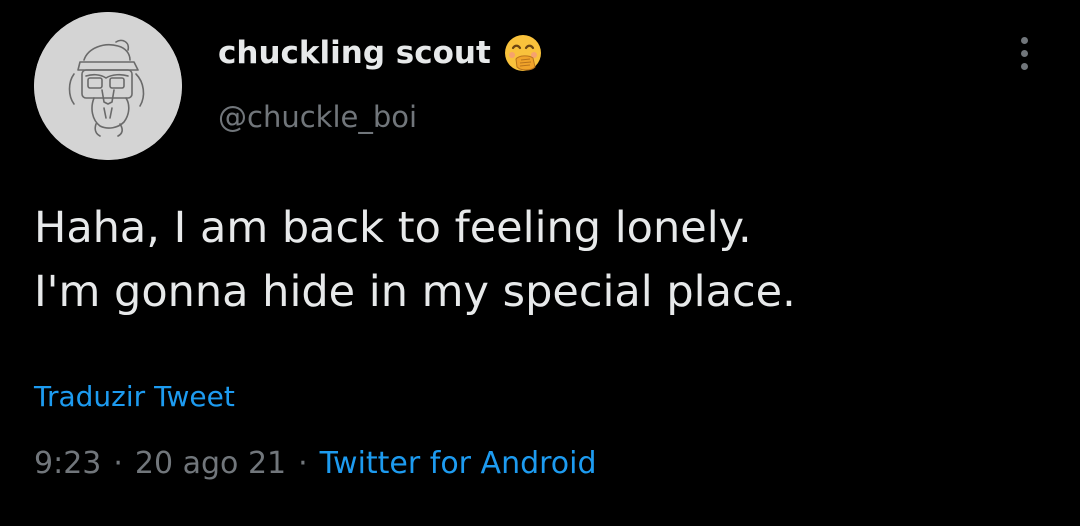 The width and height of the screenshot is (1080, 526). What do you see at coordinates (458, 463) in the screenshot?
I see `tweet-source-link: Twitter for Android` at bounding box center [458, 463].